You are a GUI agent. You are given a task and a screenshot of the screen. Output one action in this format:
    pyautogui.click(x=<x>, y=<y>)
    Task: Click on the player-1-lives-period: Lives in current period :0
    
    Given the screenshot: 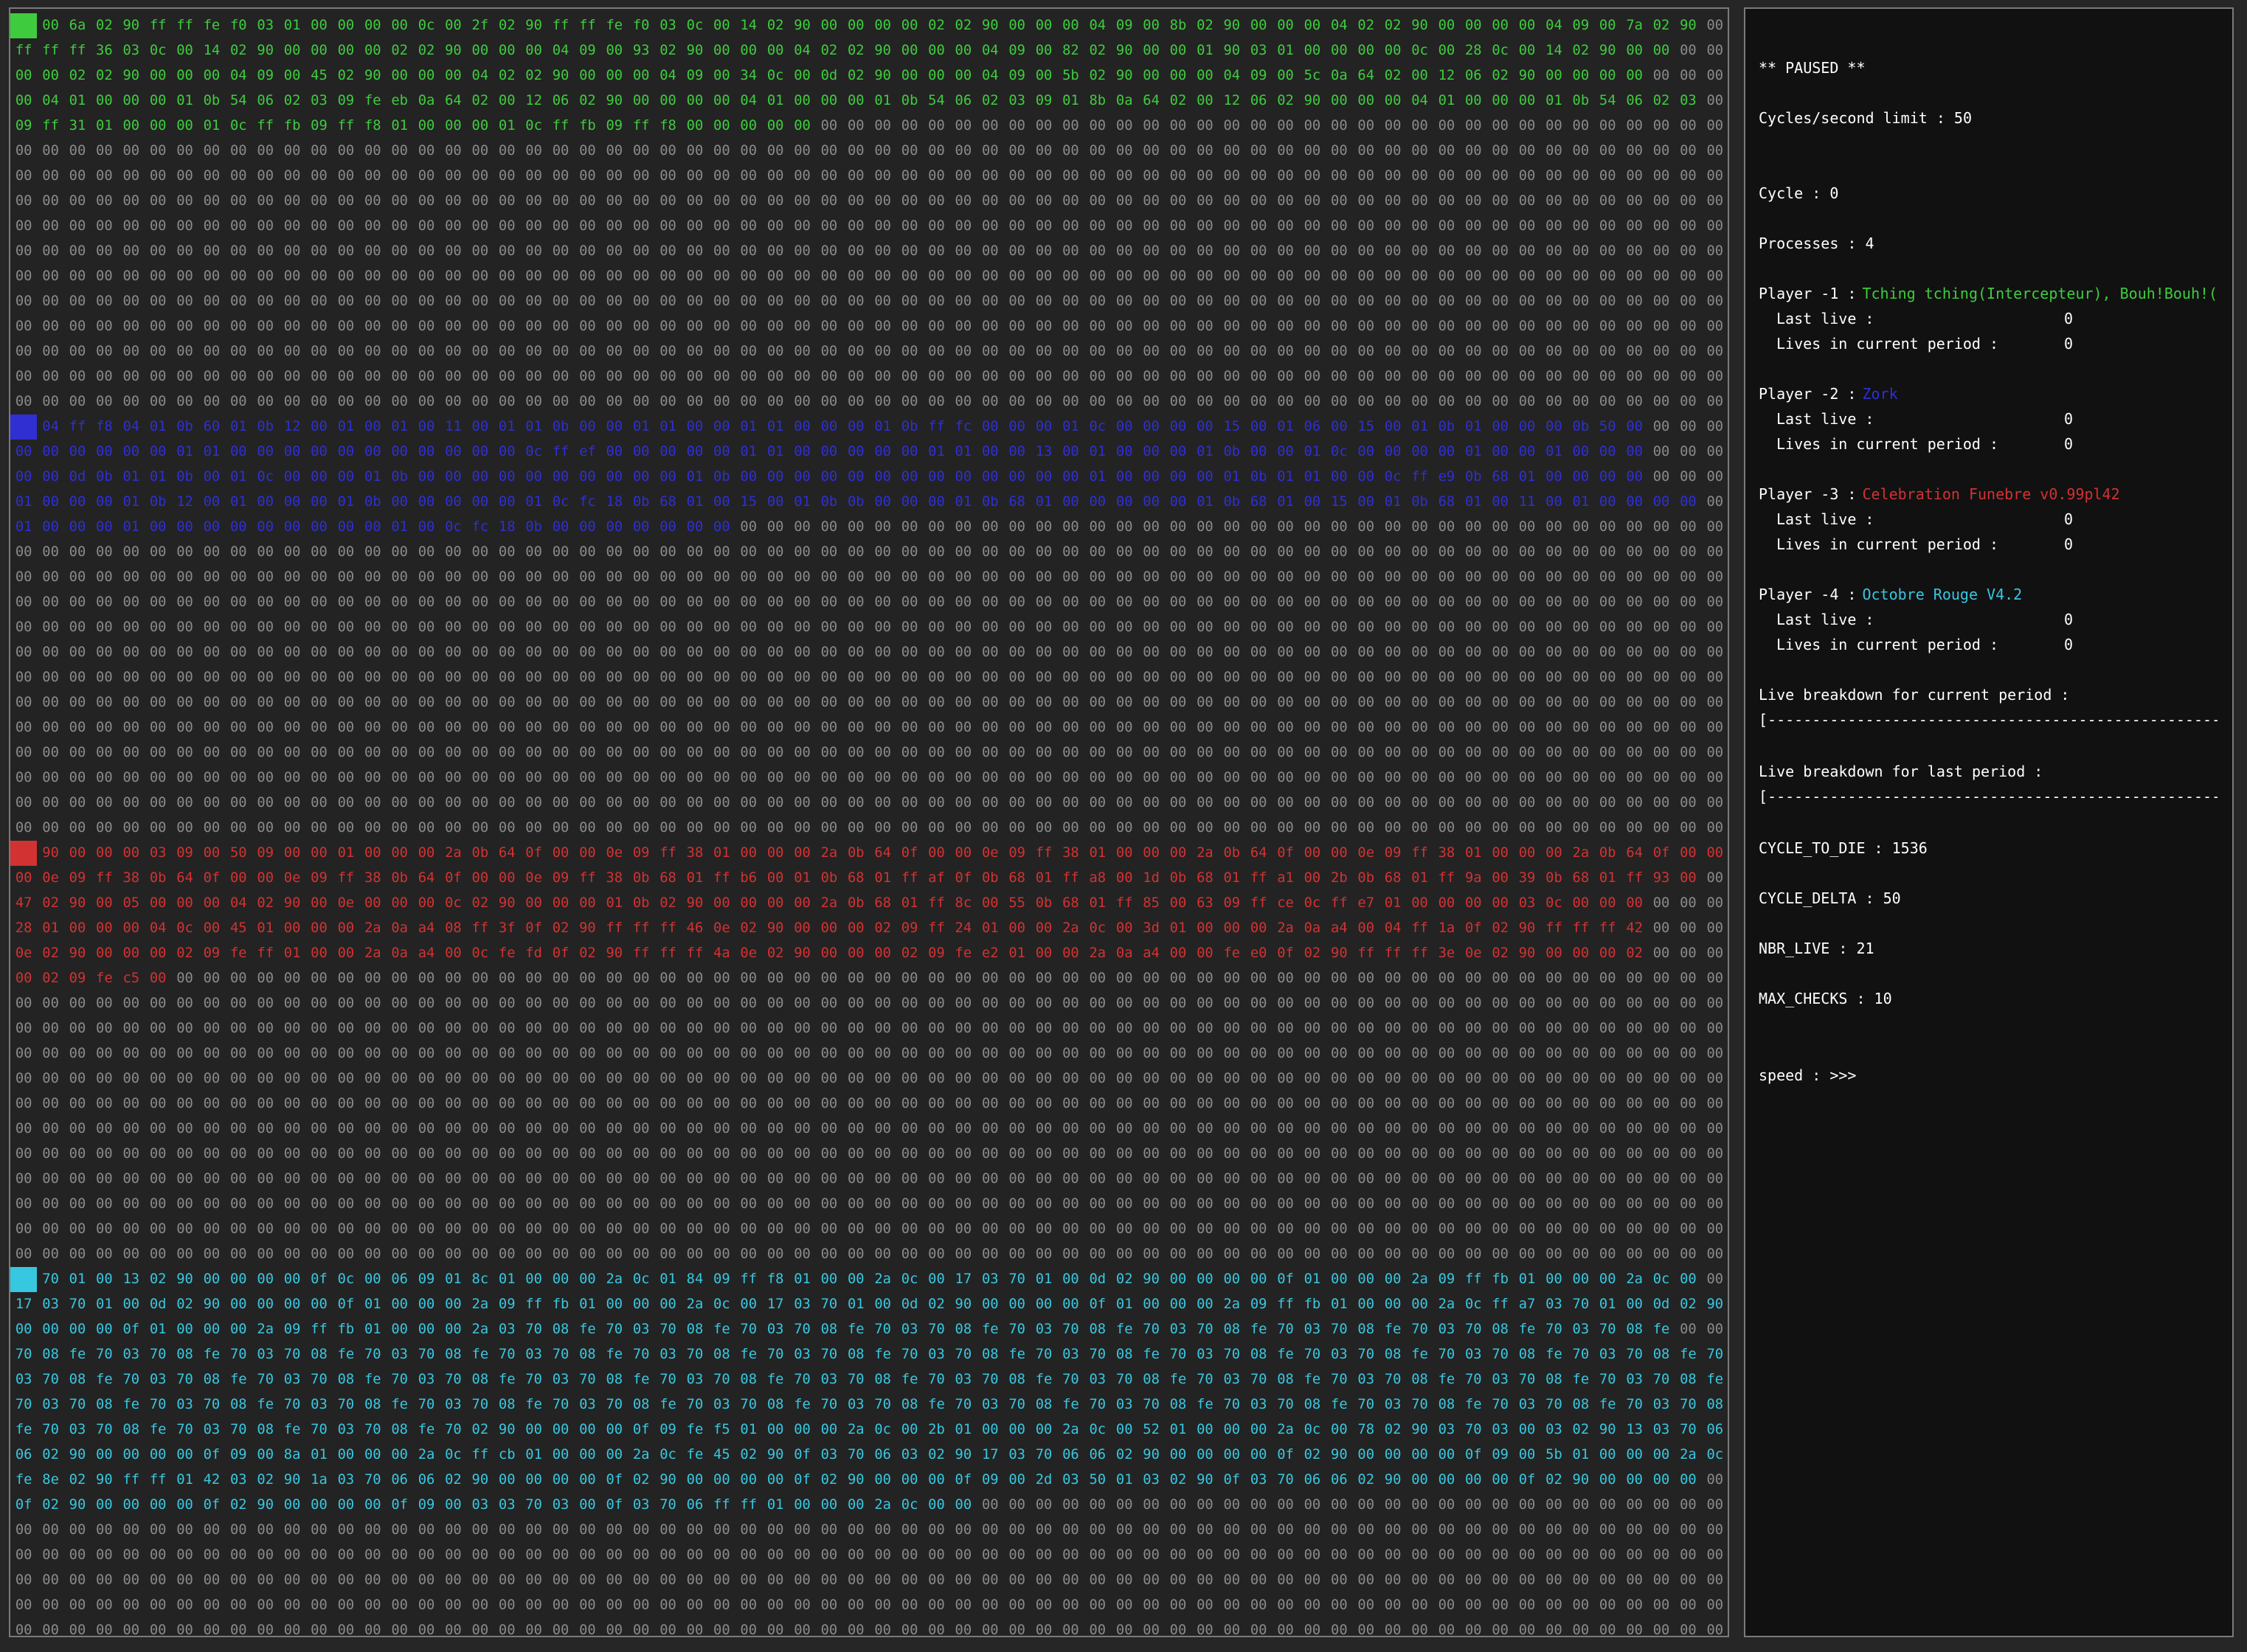 What is the action you would take?
    pyautogui.click(x=1924, y=343)
    